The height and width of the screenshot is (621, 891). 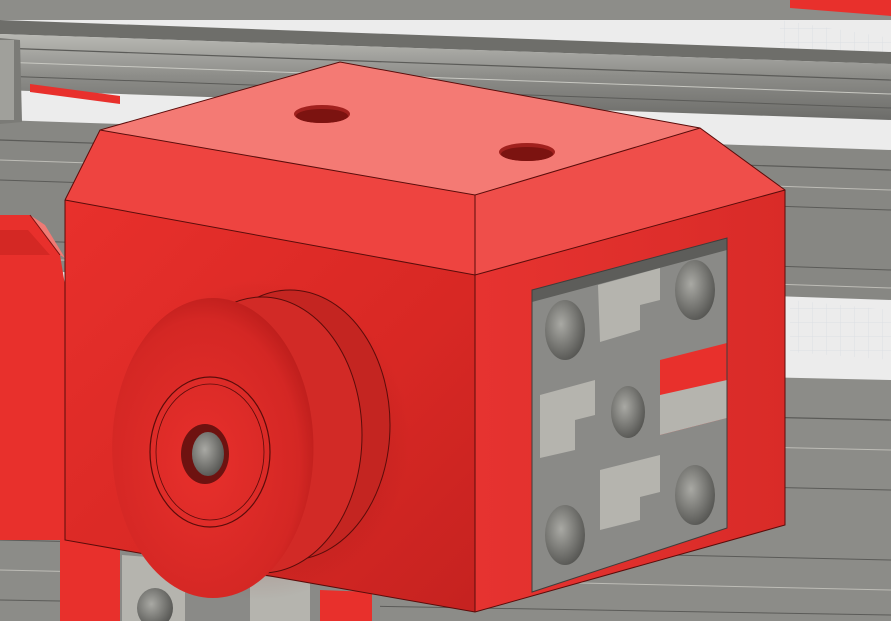 What do you see at coordinates (695, 290) in the screenshot?
I see `profile-hole-top-right` at bounding box center [695, 290].